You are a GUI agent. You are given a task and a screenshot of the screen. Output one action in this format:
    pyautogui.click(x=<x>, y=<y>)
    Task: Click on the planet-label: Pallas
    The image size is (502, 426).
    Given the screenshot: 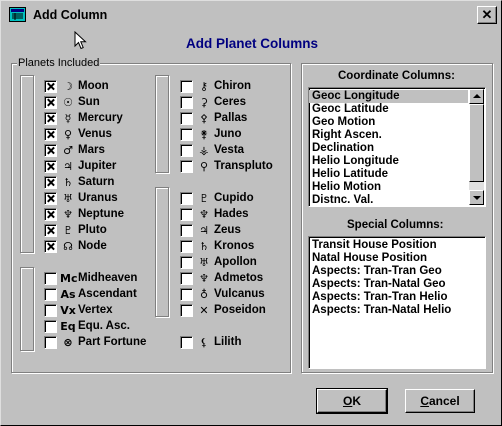 What is the action you would take?
    pyautogui.click(x=231, y=118)
    